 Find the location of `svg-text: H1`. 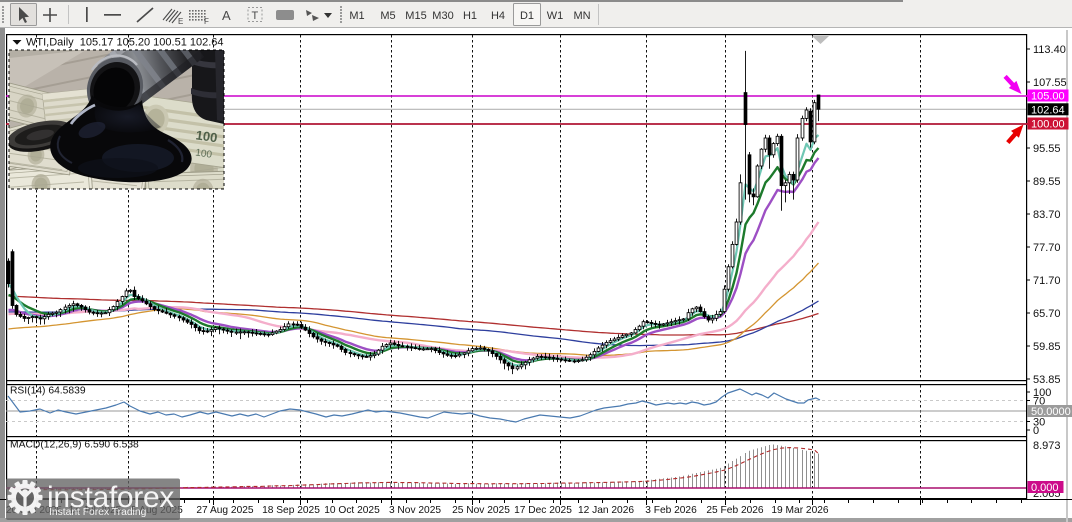

svg-text: H1 is located at coordinates (470, 16).